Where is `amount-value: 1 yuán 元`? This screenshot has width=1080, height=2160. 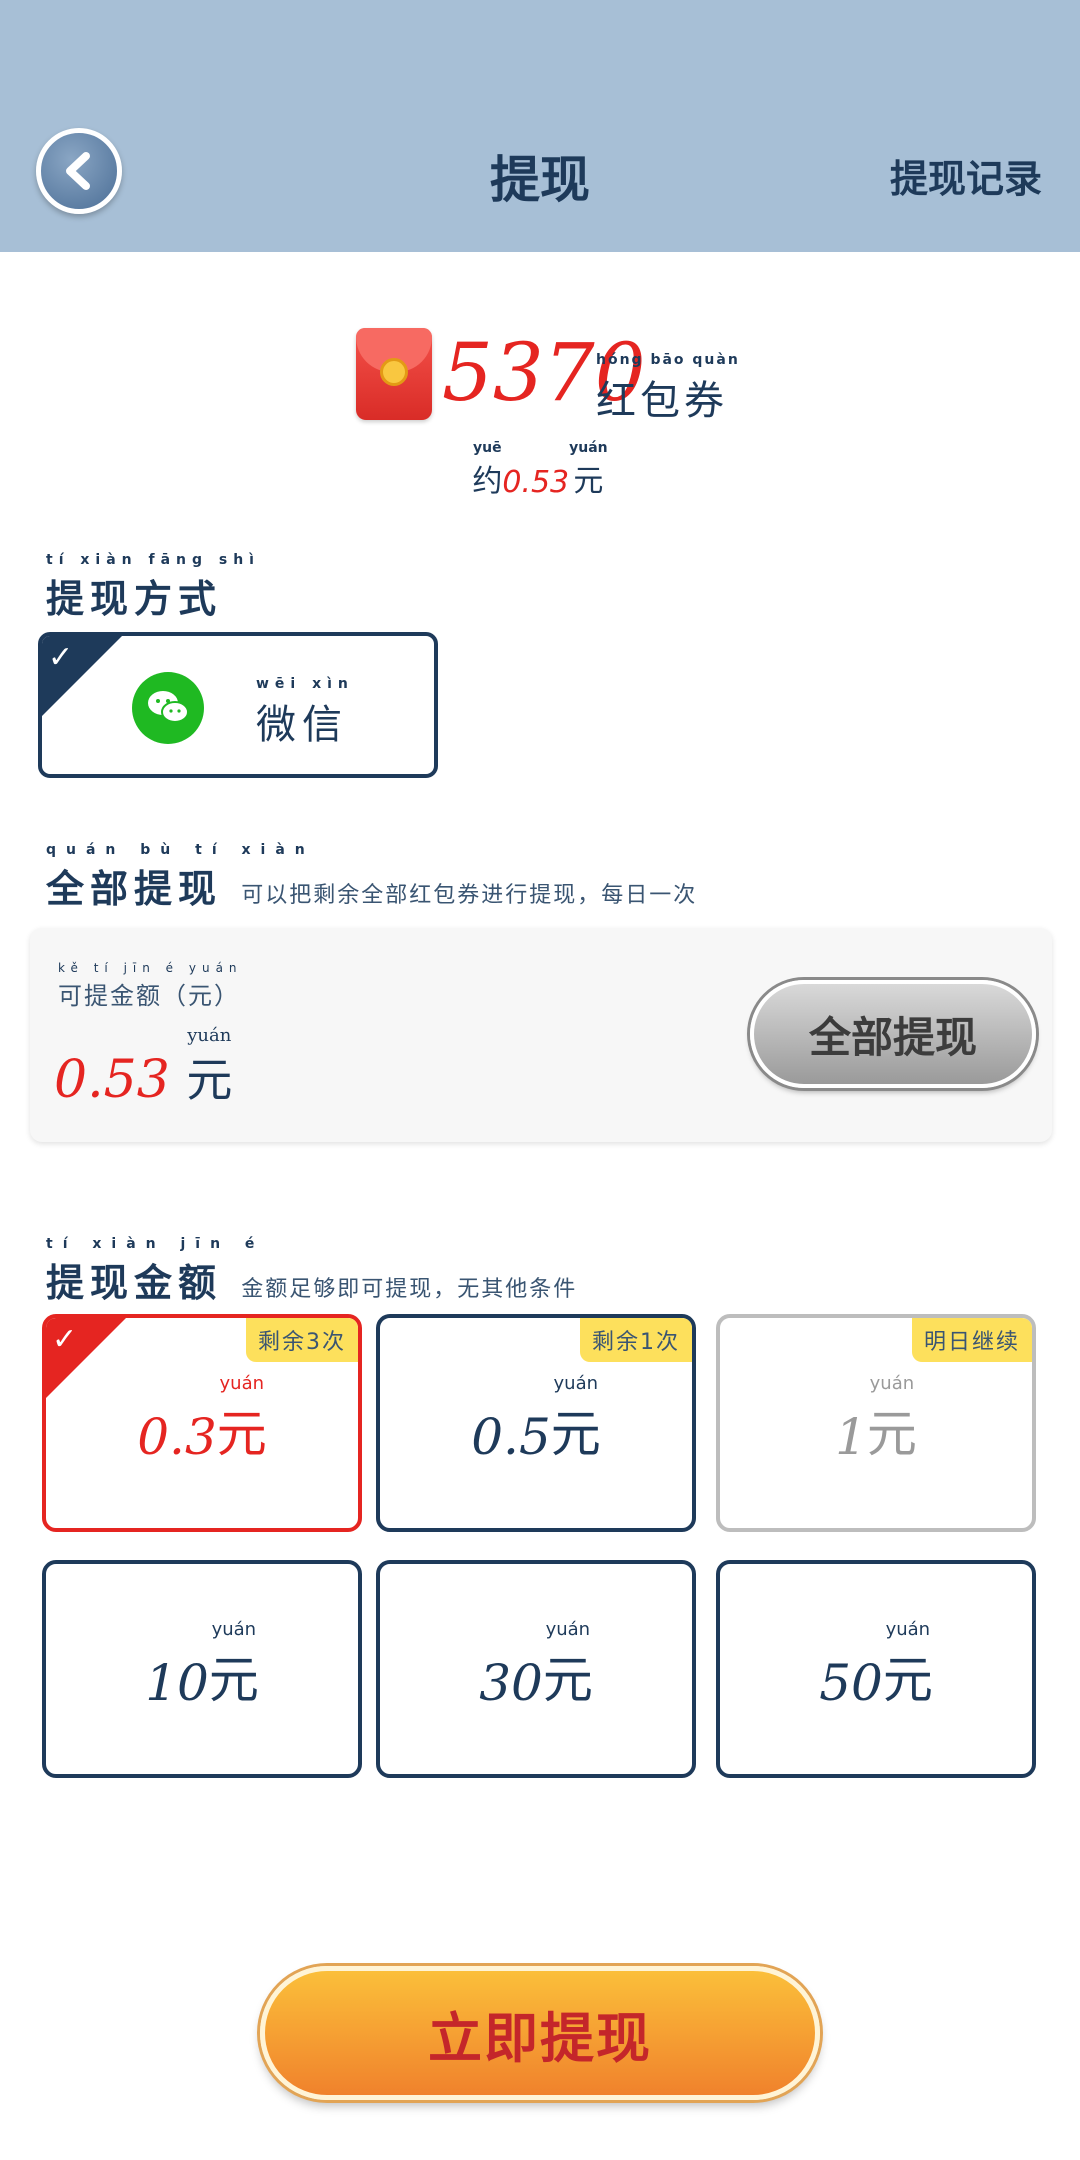
amount-value: 1 yuán 元 is located at coordinates (876, 1420).